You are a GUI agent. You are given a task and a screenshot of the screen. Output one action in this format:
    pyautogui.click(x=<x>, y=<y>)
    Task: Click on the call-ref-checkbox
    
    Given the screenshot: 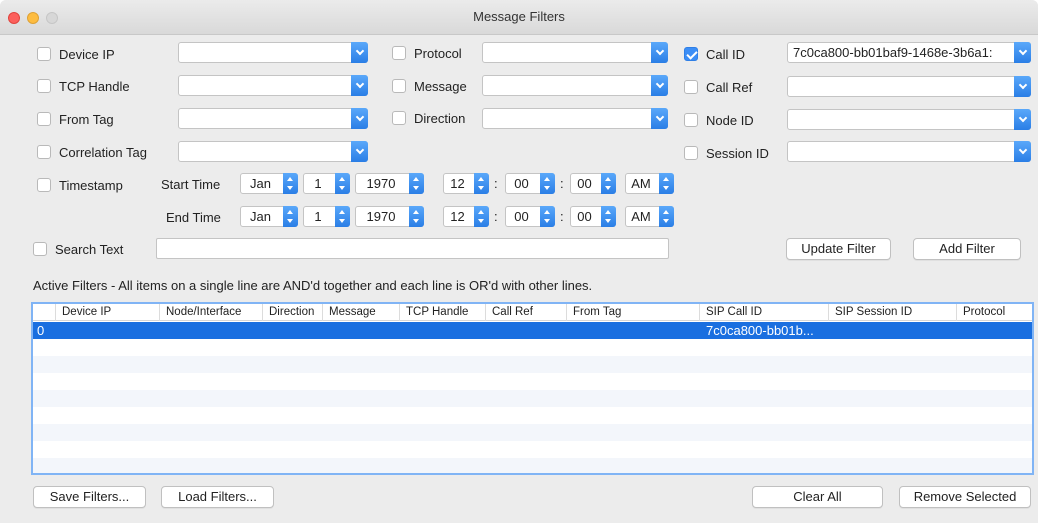 What is the action you would take?
    pyautogui.click(x=691, y=87)
    